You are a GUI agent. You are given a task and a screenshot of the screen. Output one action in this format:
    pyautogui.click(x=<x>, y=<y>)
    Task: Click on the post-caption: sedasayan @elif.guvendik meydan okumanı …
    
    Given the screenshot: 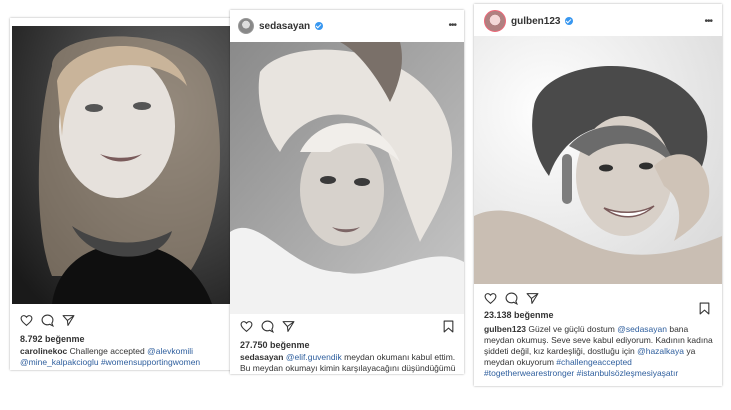 What is the action you would take?
    pyautogui.click(x=349, y=363)
    